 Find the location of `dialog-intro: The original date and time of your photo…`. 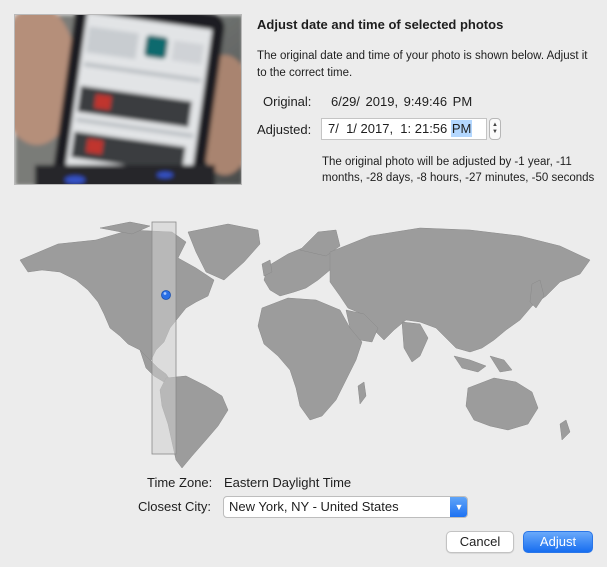

dialog-intro: The original date and time of your photo… is located at coordinates (422, 64).